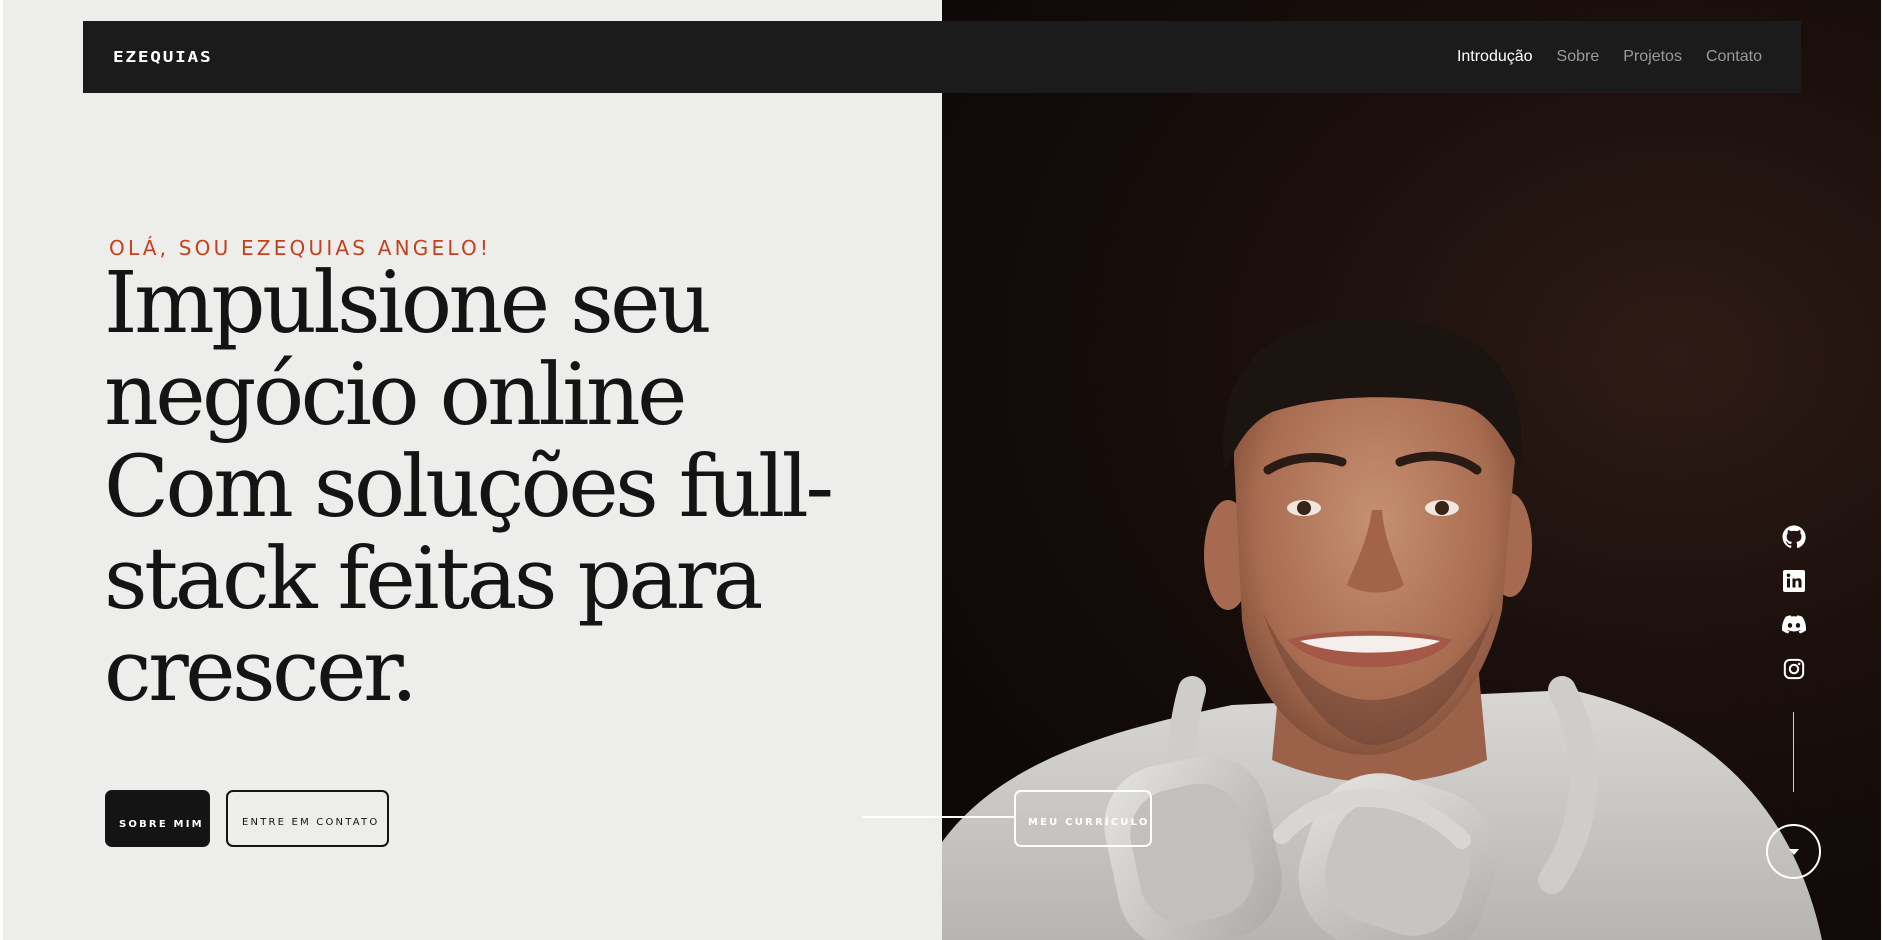 This screenshot has height=940, width=1883. Describe the element at coordinates (1794, 669) in the screenshot. I see `instagram-icon` at that location.